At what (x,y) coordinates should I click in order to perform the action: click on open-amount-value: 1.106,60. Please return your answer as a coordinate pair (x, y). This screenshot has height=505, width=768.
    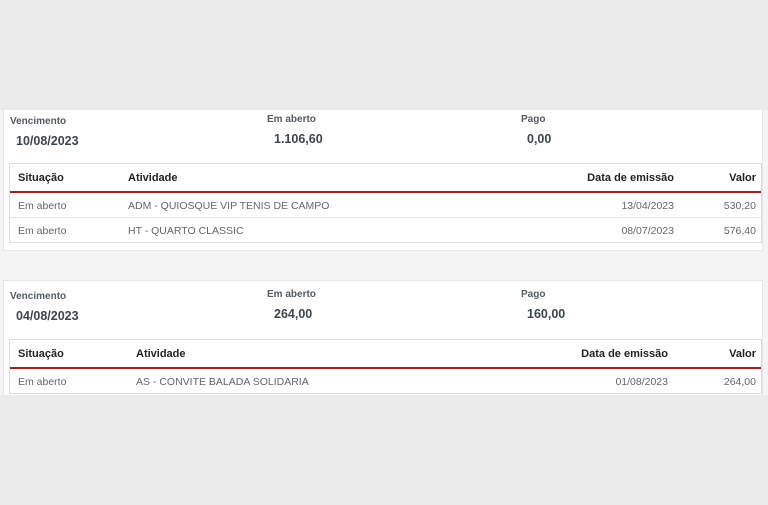
    Looking at the image, I should click on (298, 139).